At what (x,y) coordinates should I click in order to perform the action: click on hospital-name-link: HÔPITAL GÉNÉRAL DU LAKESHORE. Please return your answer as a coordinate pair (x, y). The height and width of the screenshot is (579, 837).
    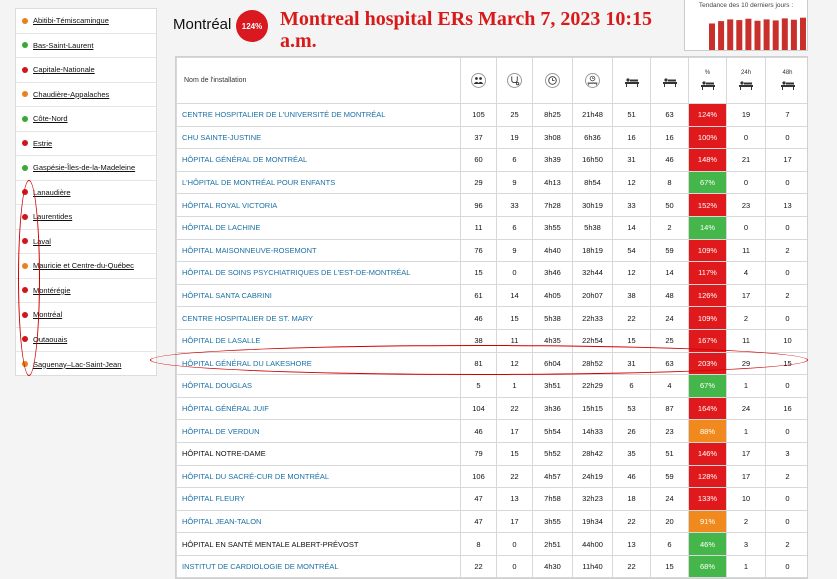
    Looking at the image, I should click on (318, 363).